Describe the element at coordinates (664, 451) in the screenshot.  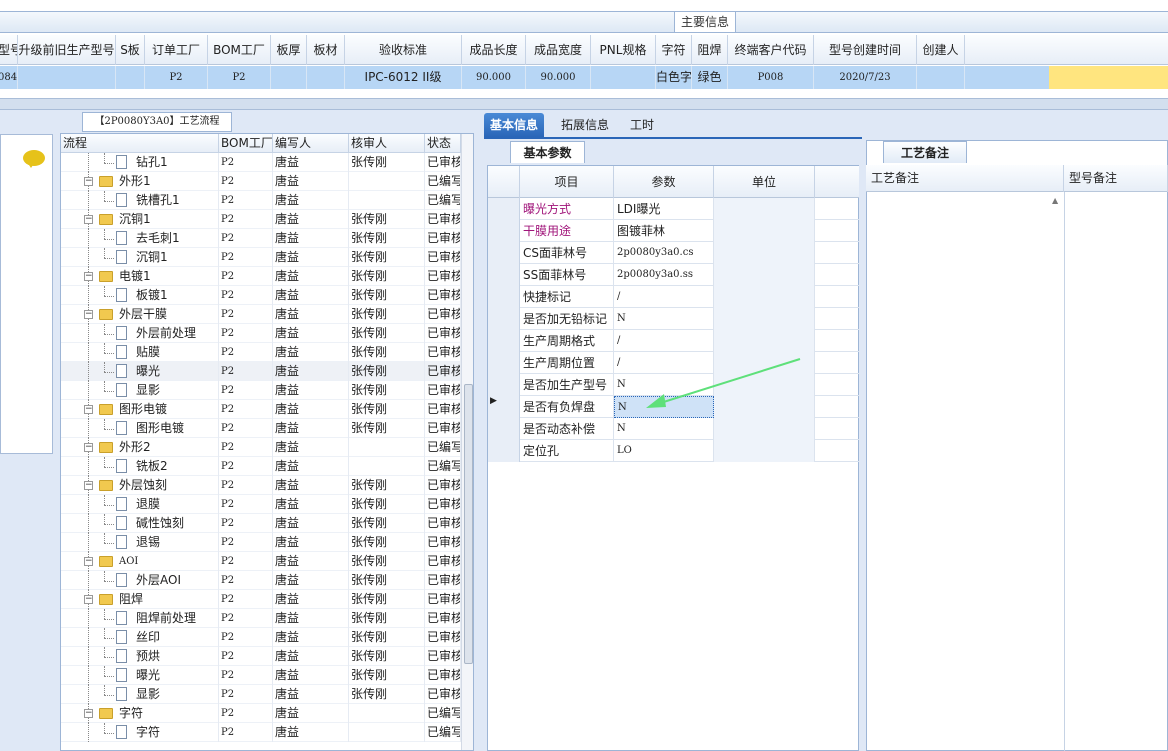
I see `param-value: LO` at that location.